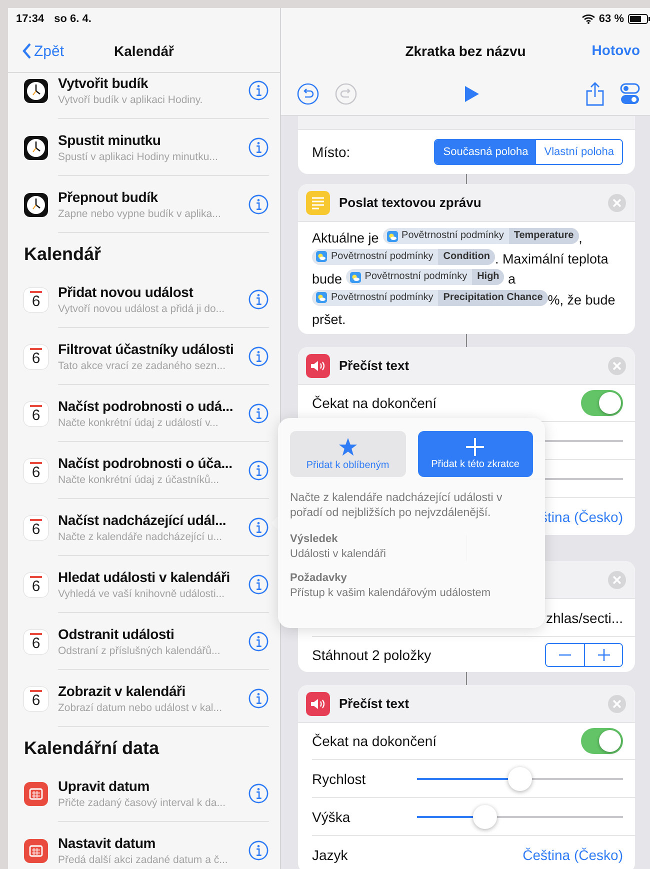 This screenshot has width=650, height=869. I want to click on section-heading: Požadavky, so click(319, 578).